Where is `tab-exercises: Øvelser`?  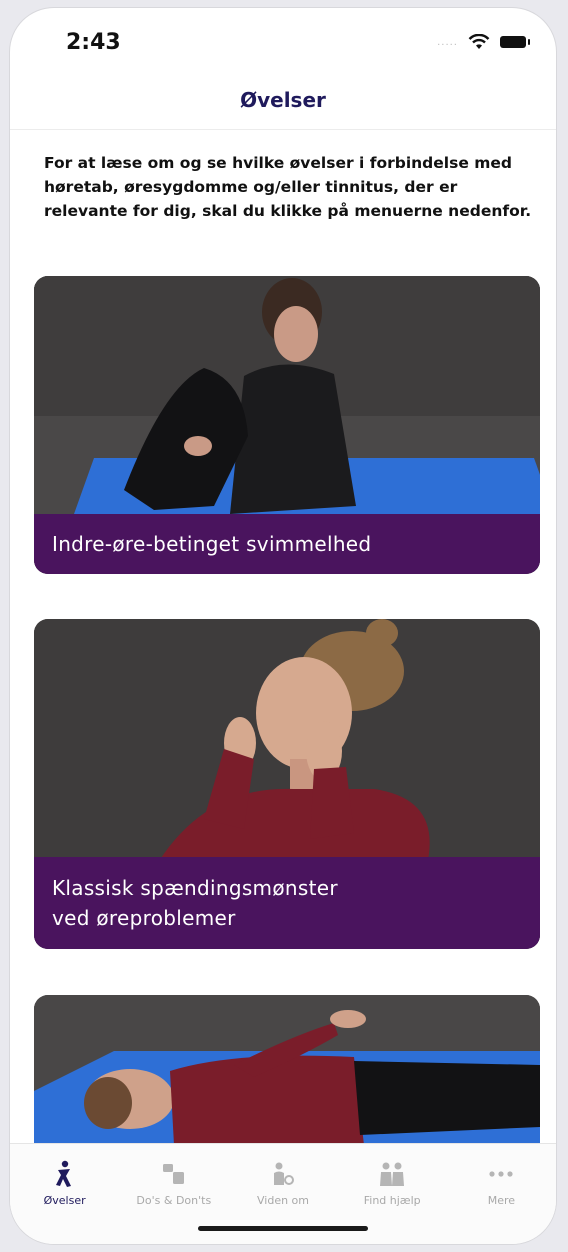
tab-exercises: Øvelser is located at coordinates (64, 1194).